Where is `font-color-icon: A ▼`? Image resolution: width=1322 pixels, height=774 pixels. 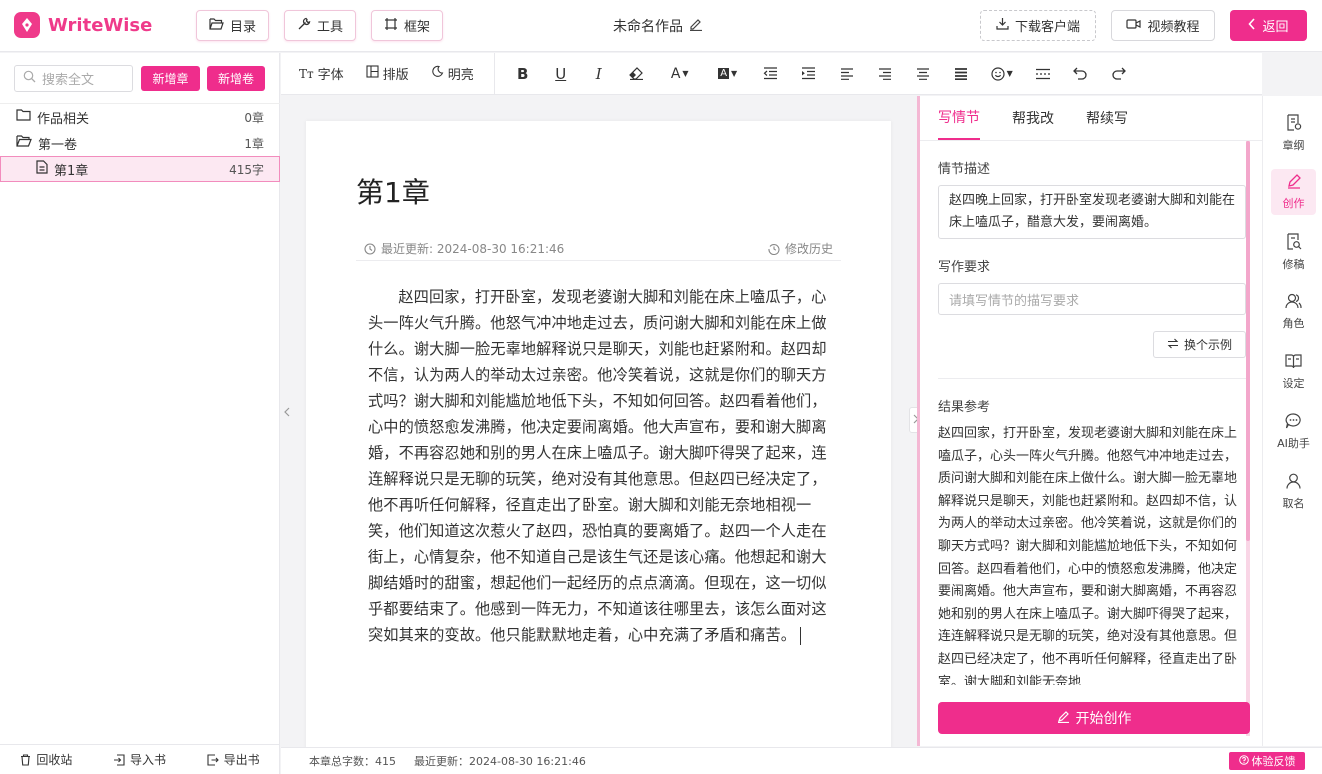 font-color-icon: A ▼ is located at coordinates (680, 74).